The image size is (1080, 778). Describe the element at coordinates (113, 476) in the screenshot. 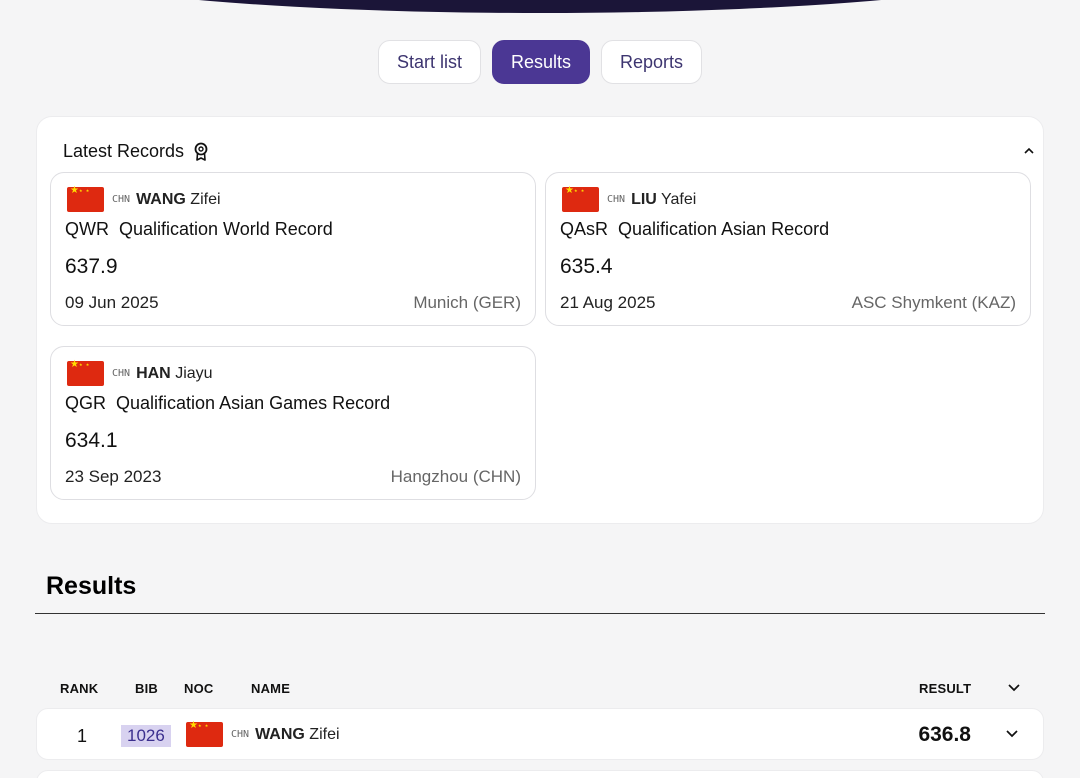

I see `record-date: 23 Sep 2023` at that location.